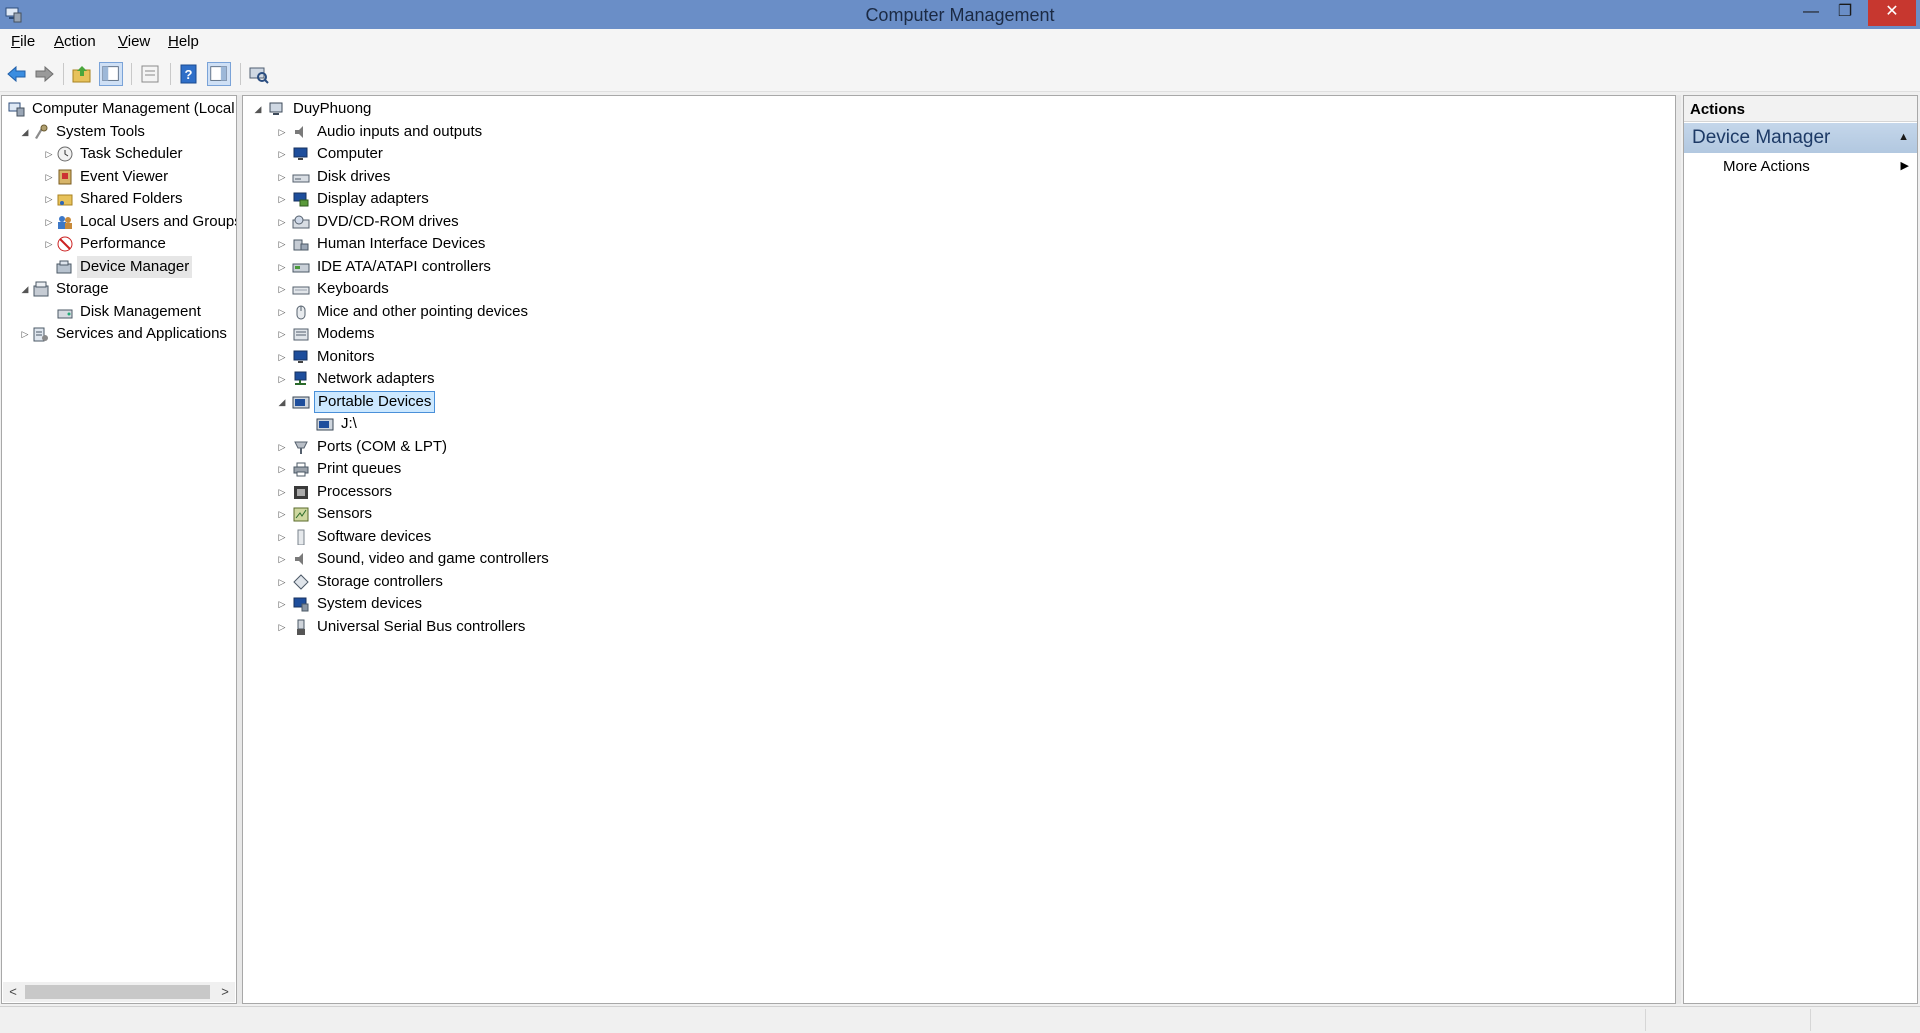 This screenshot has height=1033, width=1920. What do you see at coordinates (119, 334) in the screenshot?
I see `console-tree-item: ▷ Services and Applications` at bounding box center [119, 334].